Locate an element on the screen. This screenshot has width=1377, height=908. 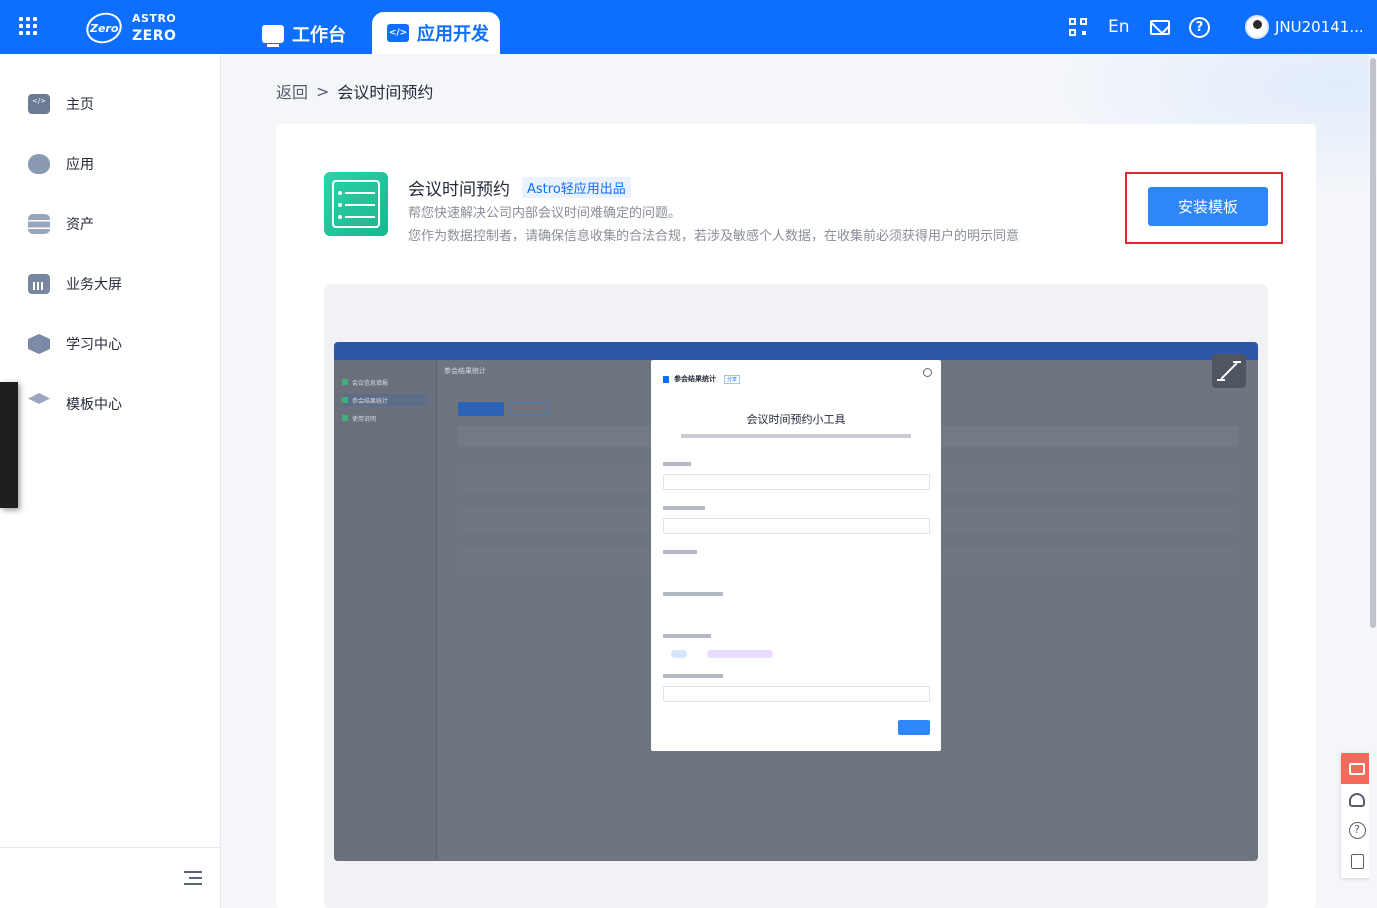
sidebar-item-label: 业务大屏 is located at coordinates (94, 285).